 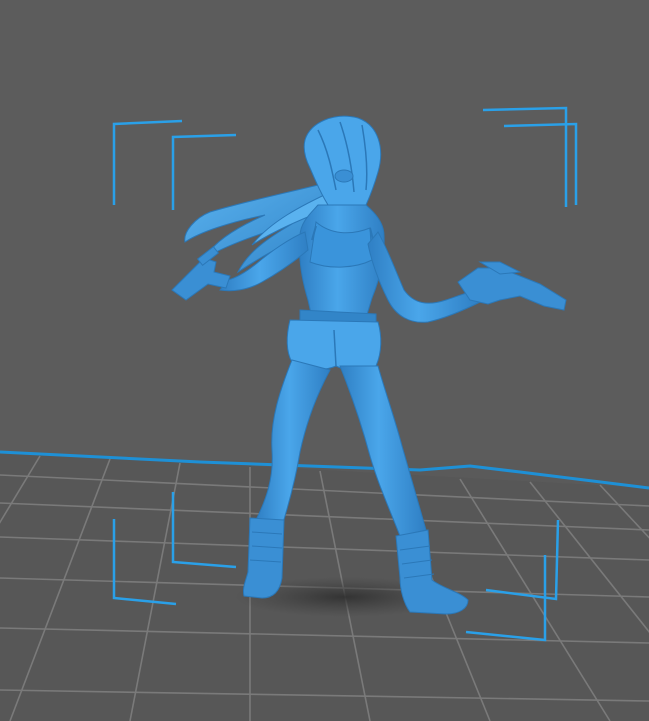 What do you see at coordinates (264, 558) in the screenshot?
I see `model-left-boot` at bounding box center [264, 558].